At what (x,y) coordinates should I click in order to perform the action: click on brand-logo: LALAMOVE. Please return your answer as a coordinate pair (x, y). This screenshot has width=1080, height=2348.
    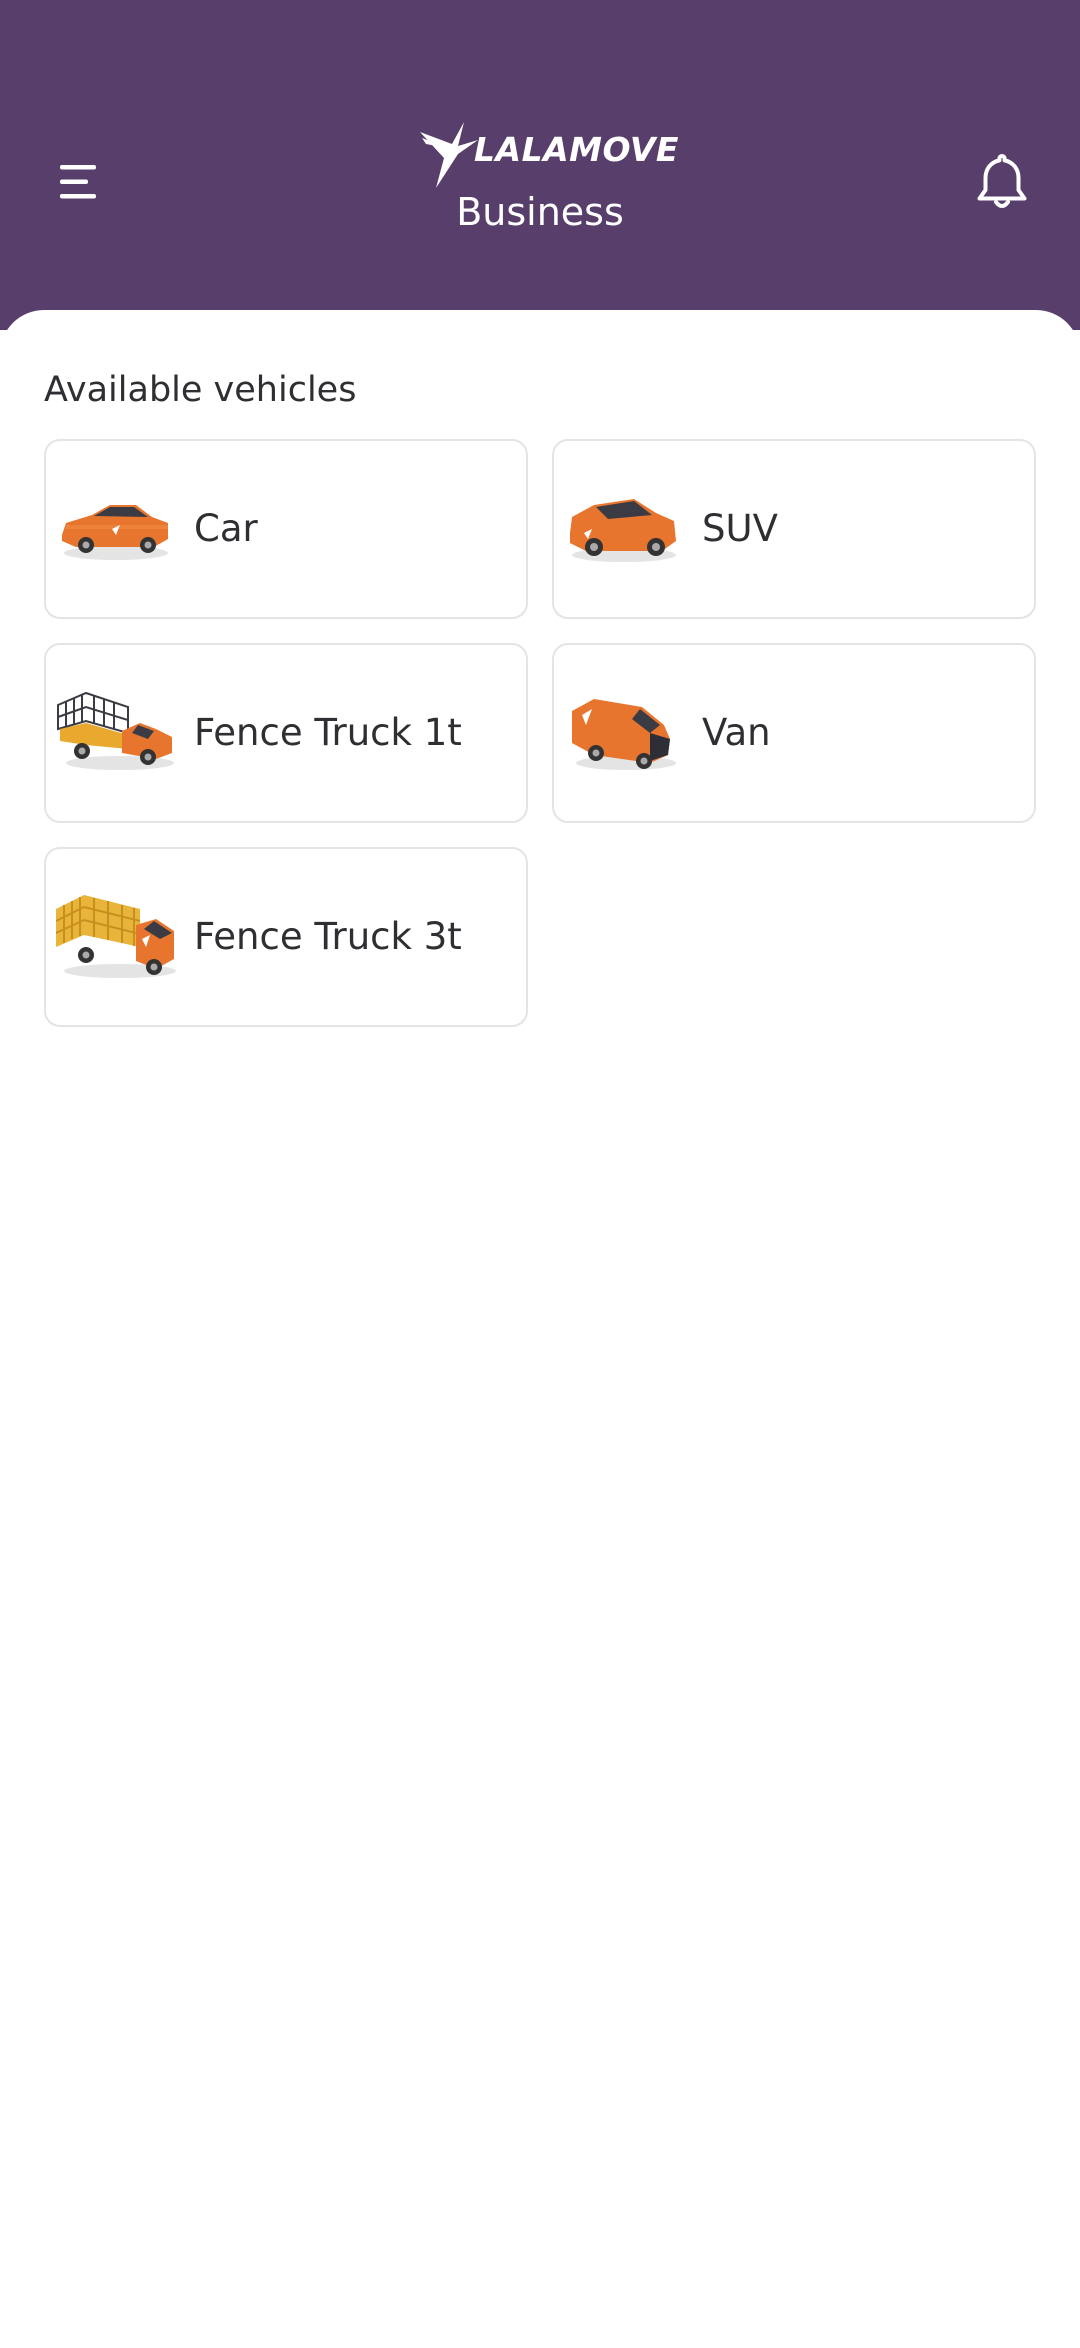
    Looking at the image, I should click on (548, 154).